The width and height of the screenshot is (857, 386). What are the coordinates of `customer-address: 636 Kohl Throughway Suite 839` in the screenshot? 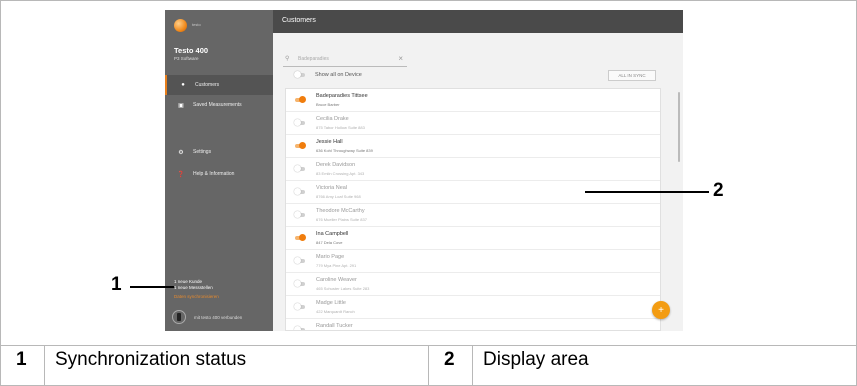 It's located at (344, 150).